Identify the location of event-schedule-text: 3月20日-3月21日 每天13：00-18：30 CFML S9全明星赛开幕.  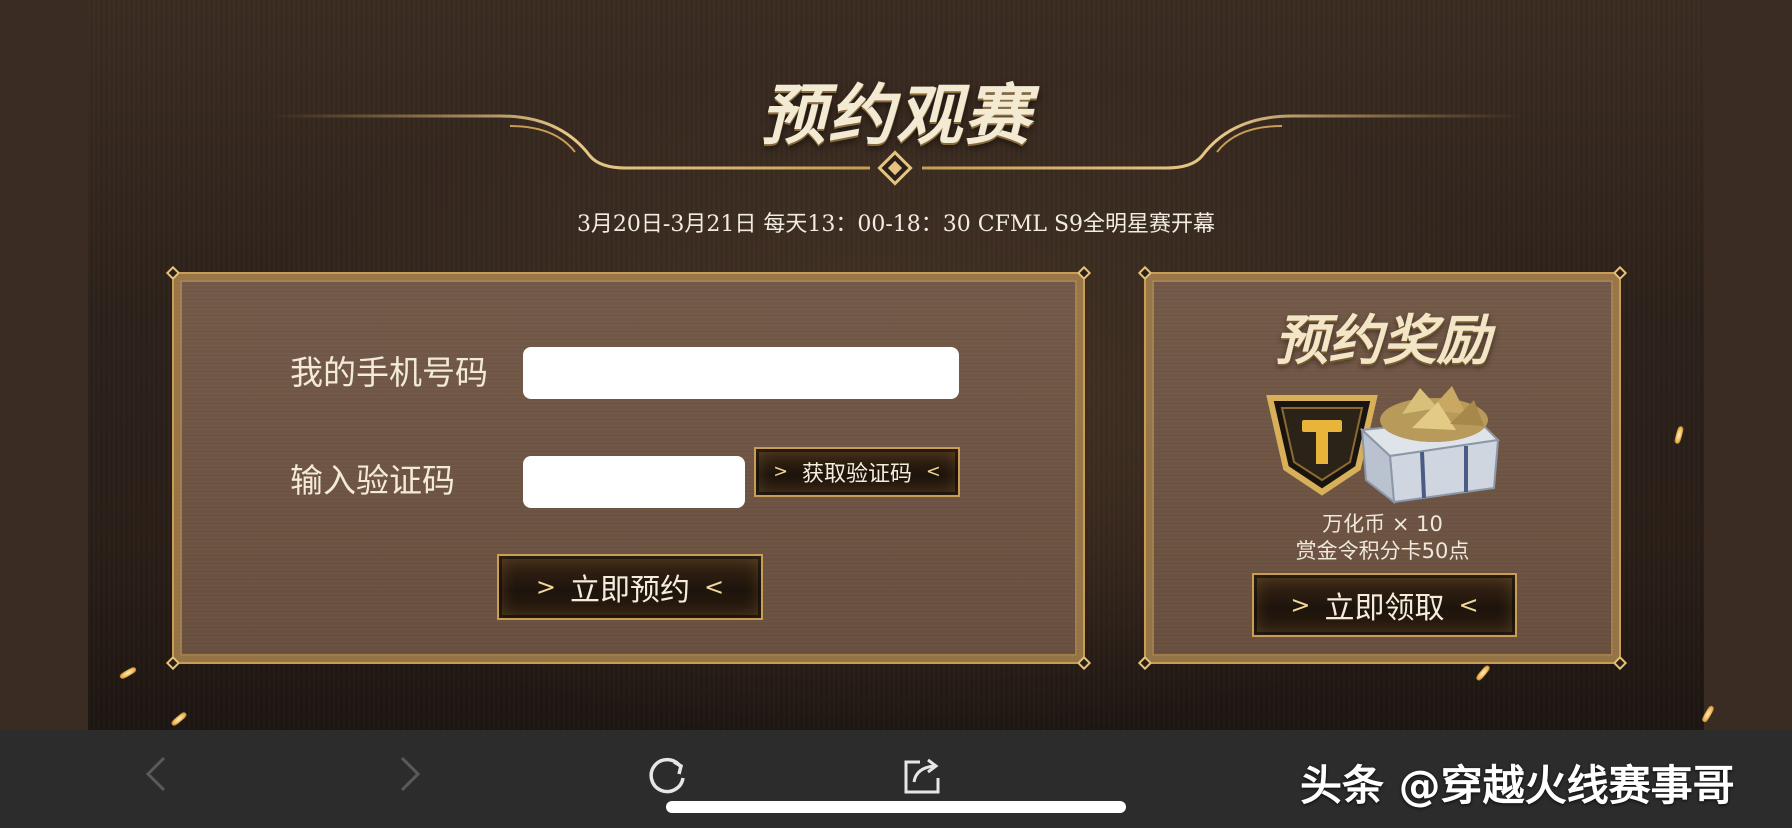
(896, 224).